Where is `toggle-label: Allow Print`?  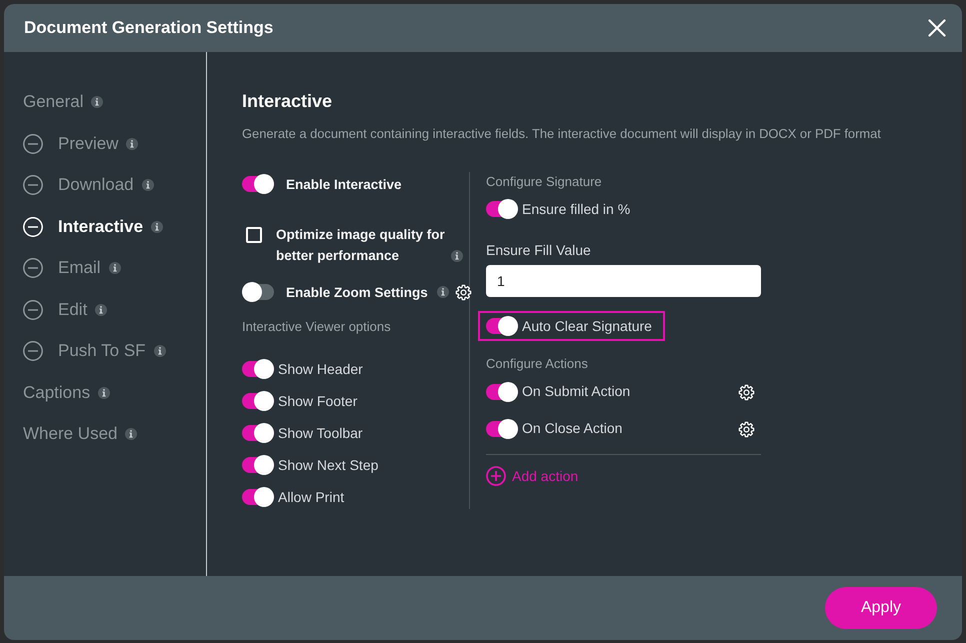
toggle-label: Allow Print is located at coordinates (311, 497).